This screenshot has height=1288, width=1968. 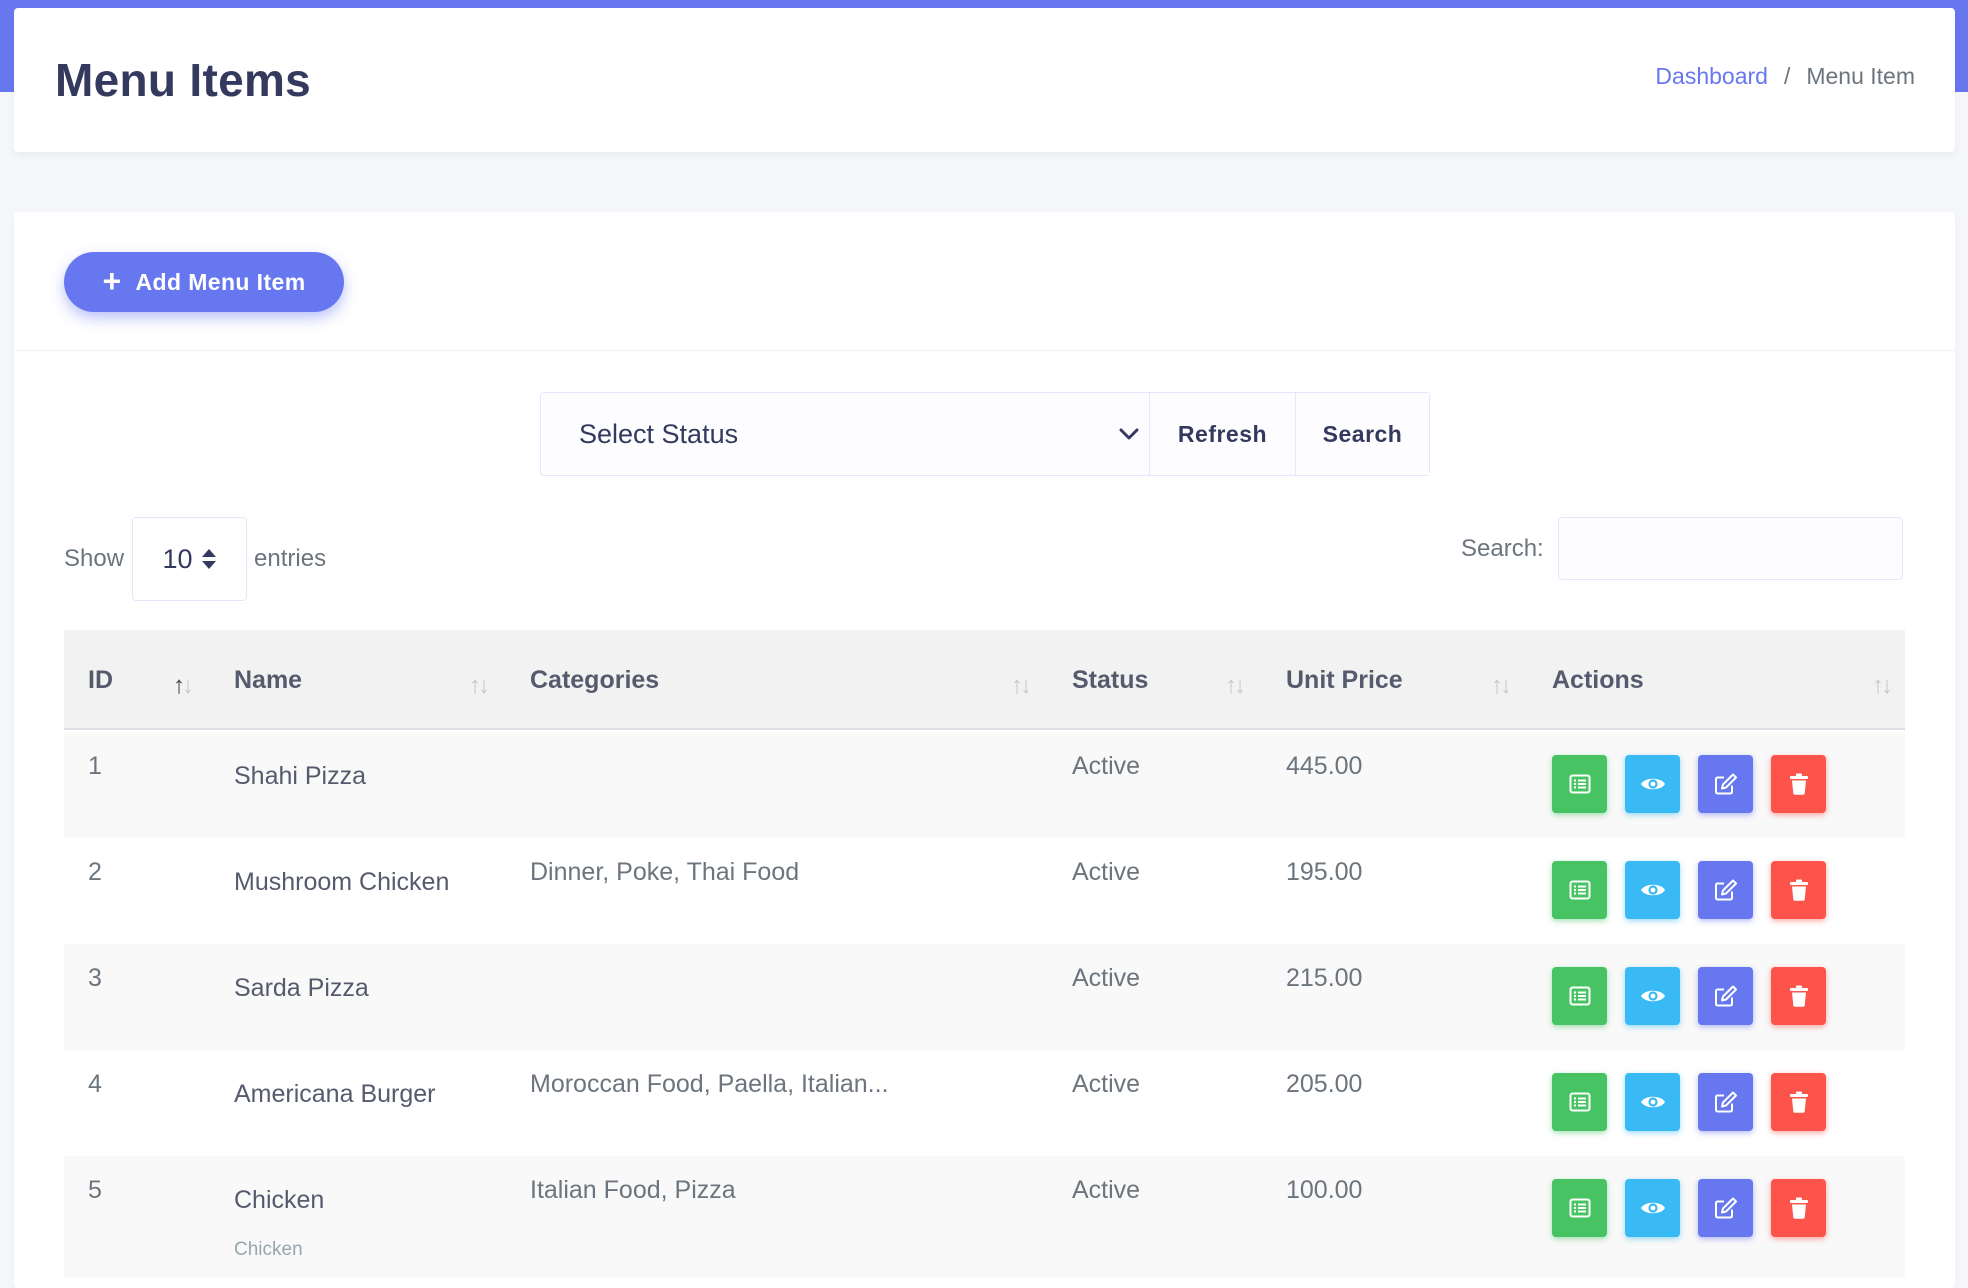 I want to click on cell-categories: Italian Food, Pizza, so click(x=633, y=1190).